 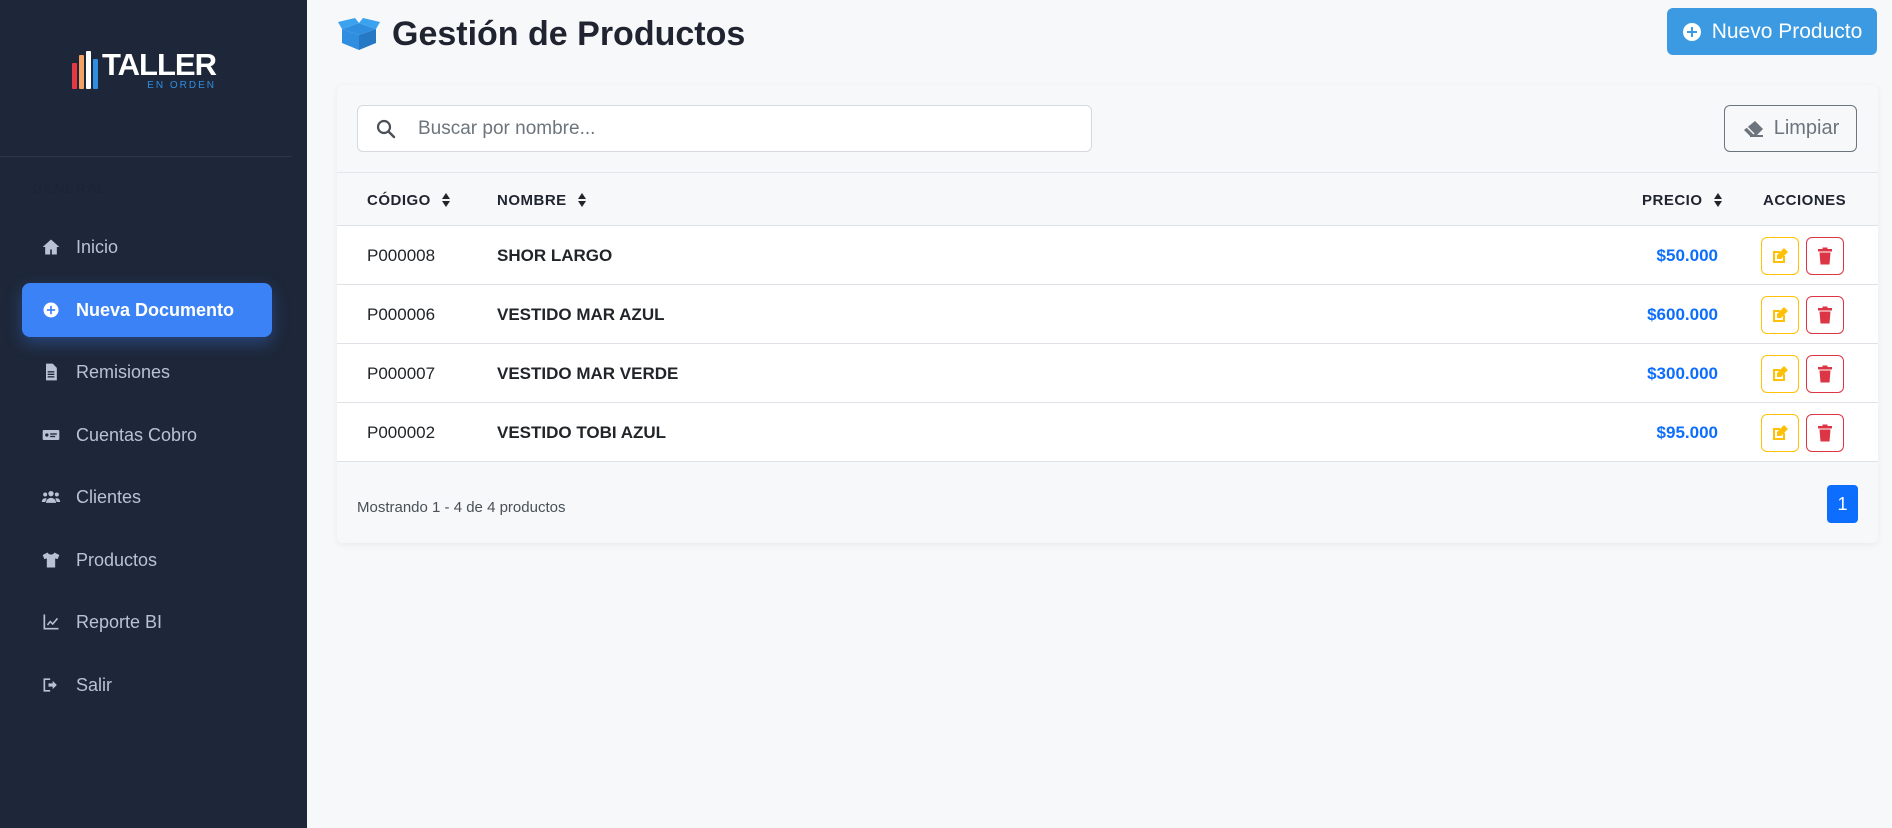 What do you see at coordinates (147, 497) in the screenshot?
I see `sidebar-item-clientes: Clientes` at bounding box center [147, 497].